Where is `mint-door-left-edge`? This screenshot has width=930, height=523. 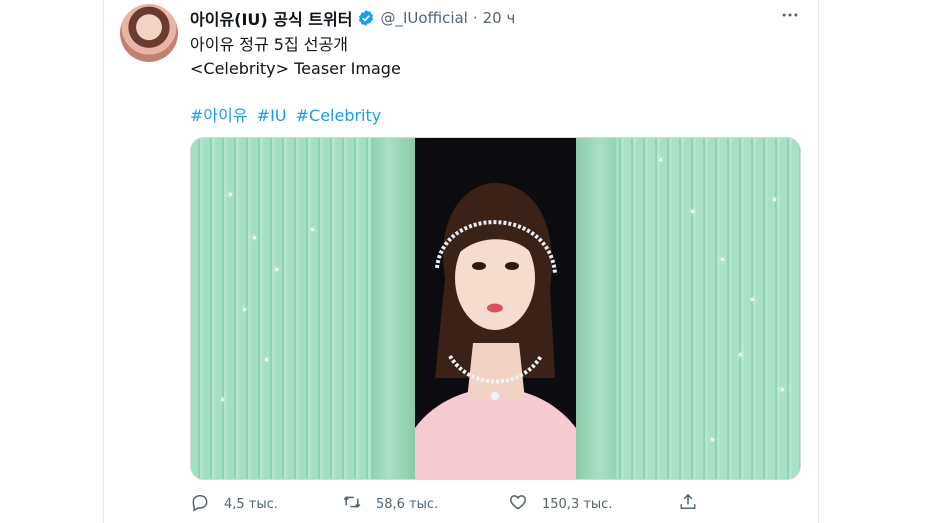 mint-door-left-edge is located at coordinates (393, 308).